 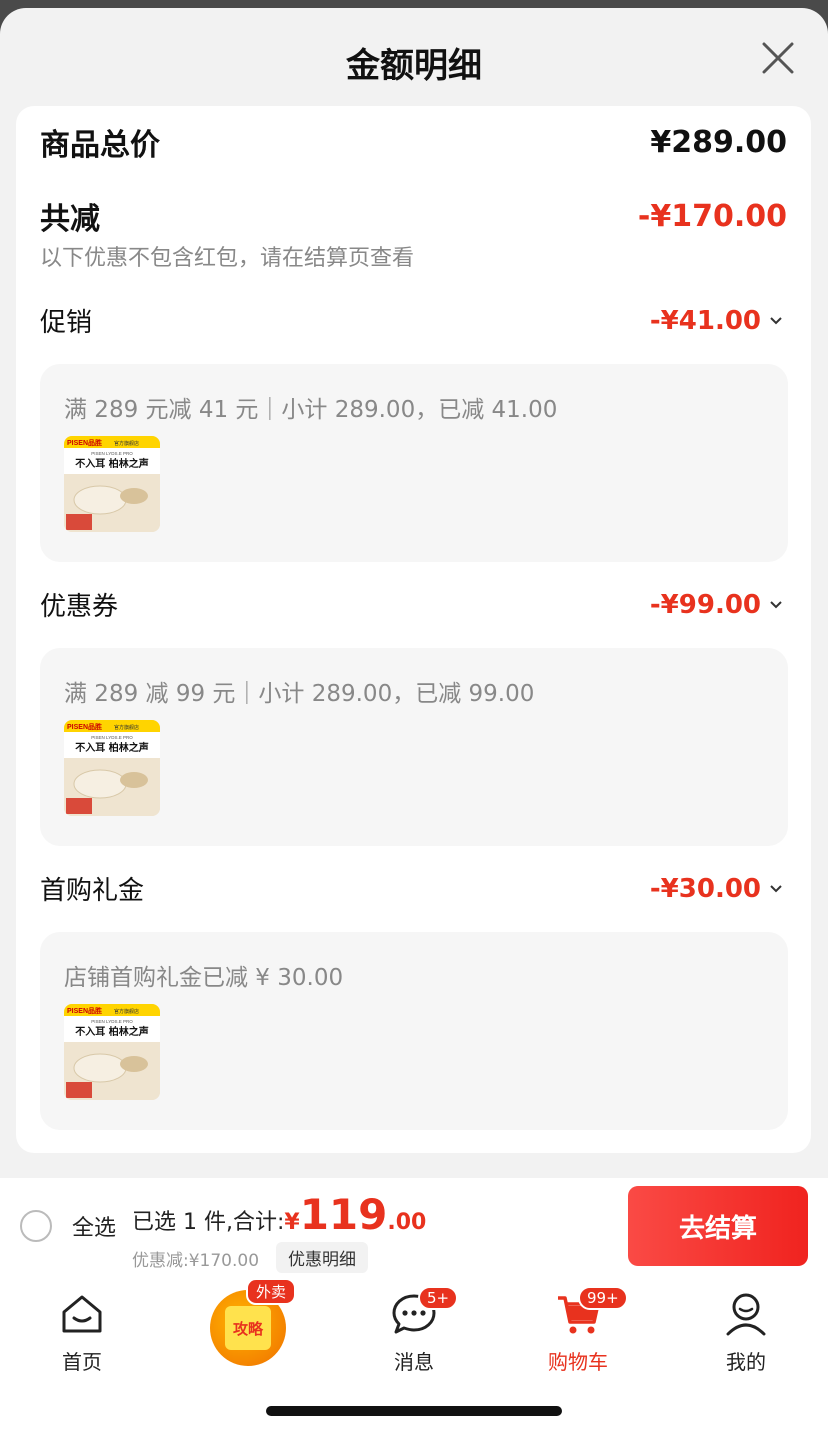 What do you see at coordinates (407, 1222) in the screenshot?
I see `total-amount-dec: .00` at bounding box center [407, 1222].